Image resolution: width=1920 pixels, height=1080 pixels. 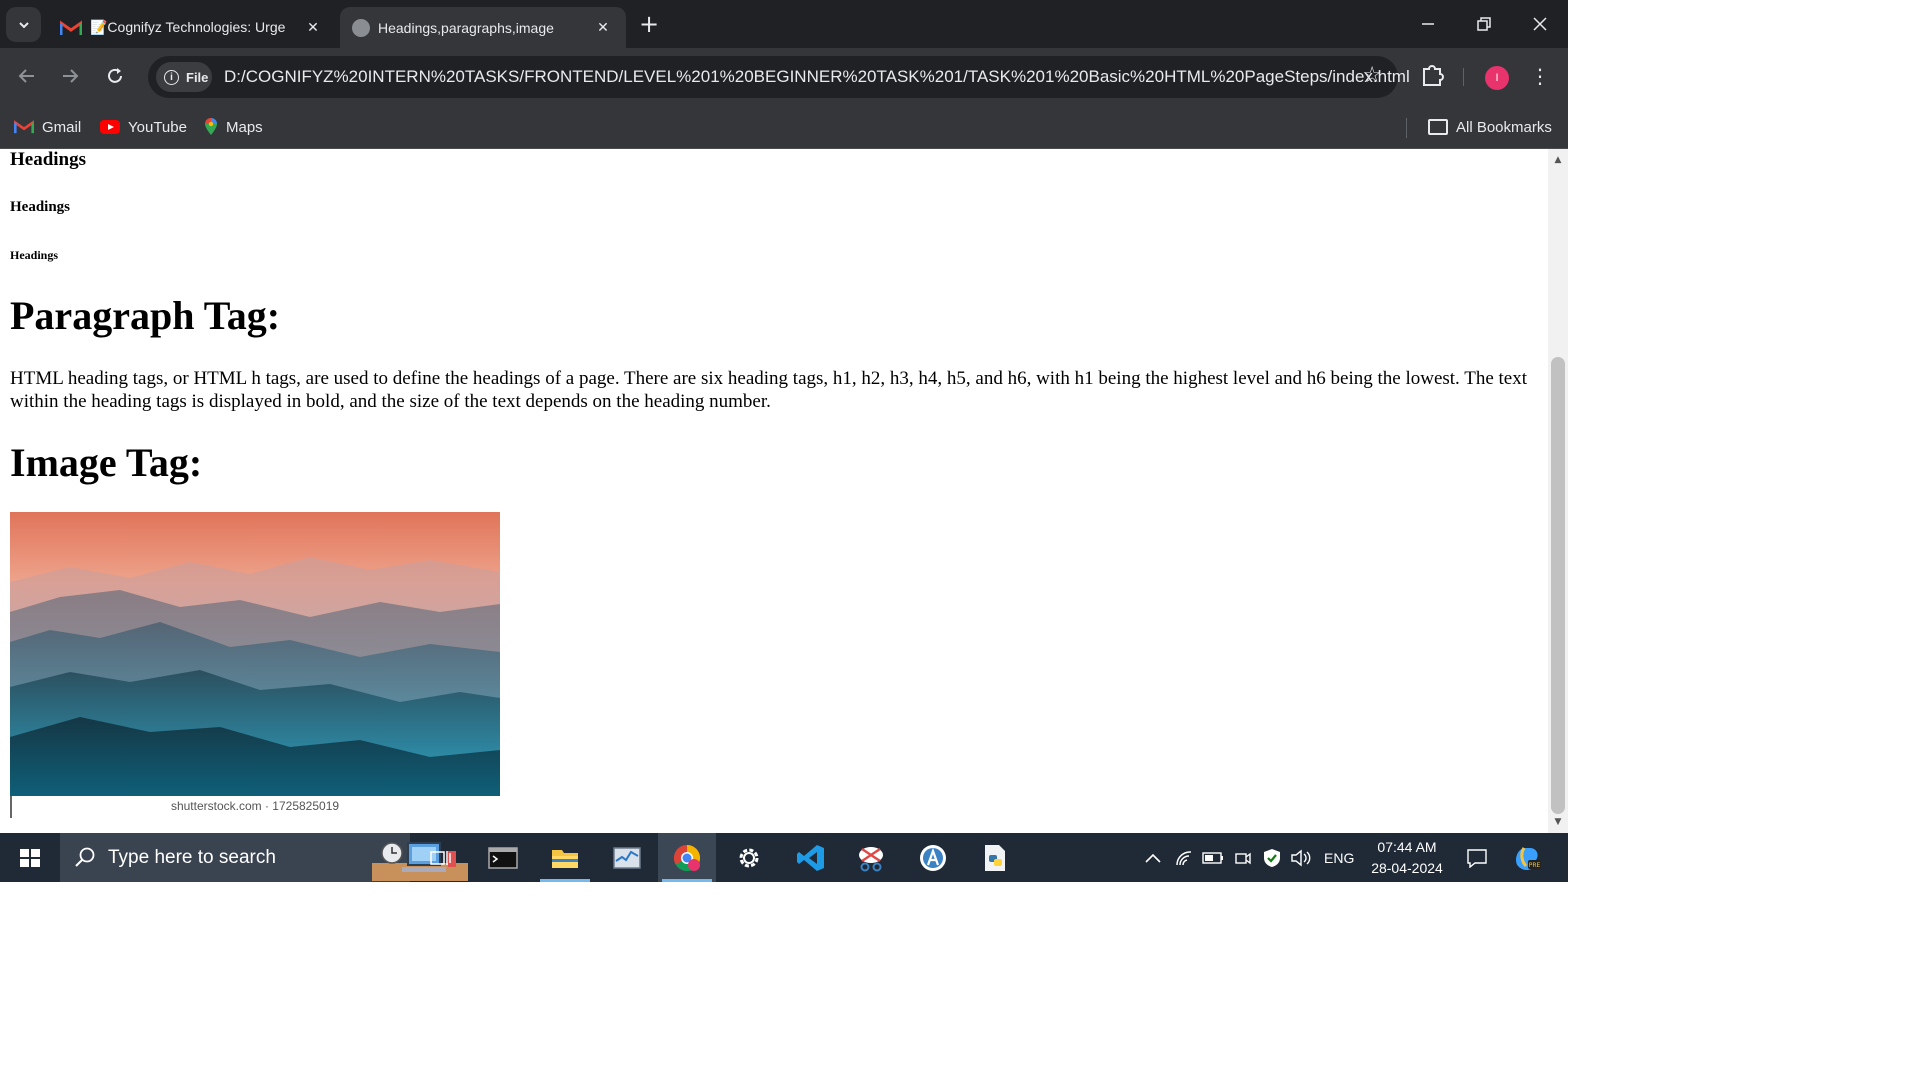 I want to click on terminal-icon, so click(x=503, y=857).